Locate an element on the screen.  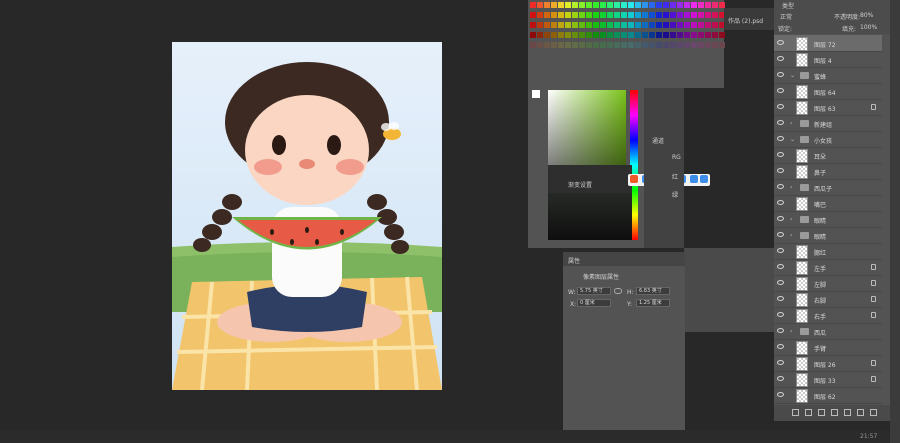
sogou-logo-icon is located at coordinates (634, 179).